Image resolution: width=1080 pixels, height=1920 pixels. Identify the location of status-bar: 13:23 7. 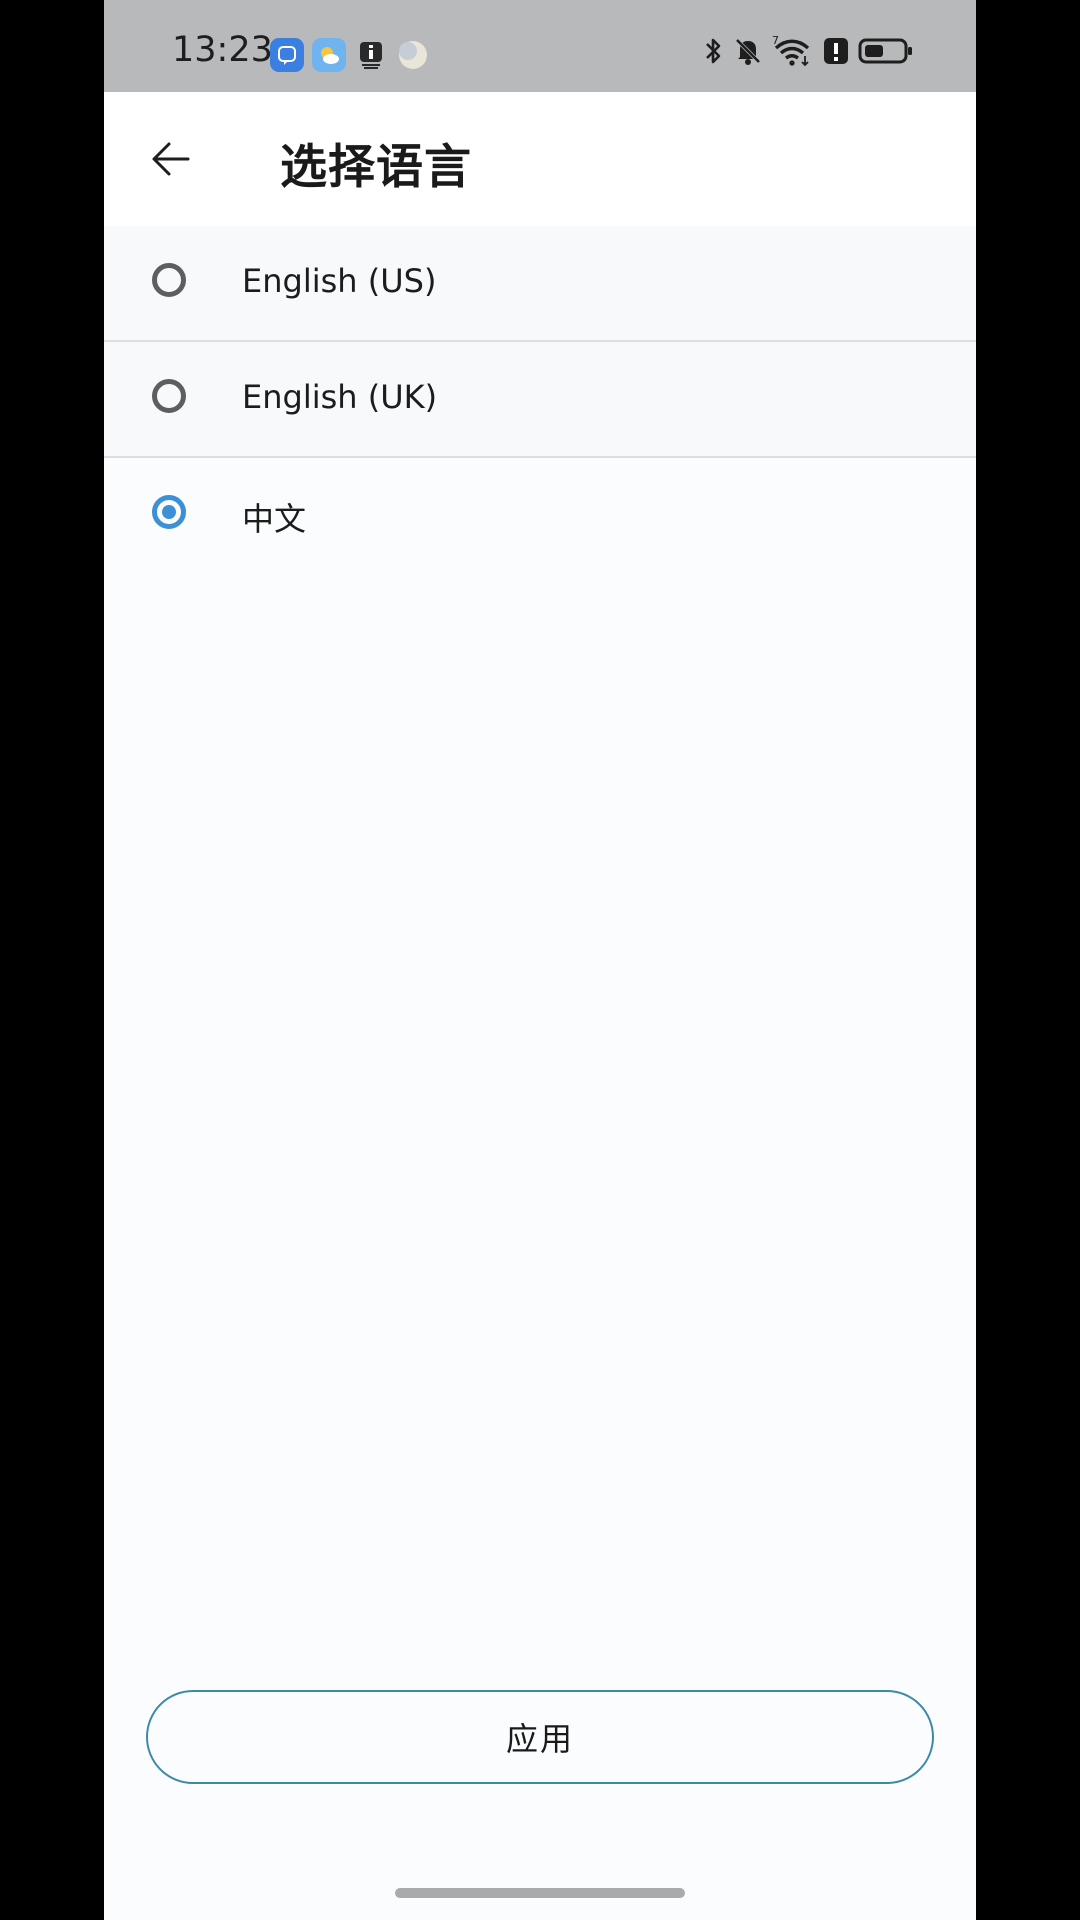
(540, 46).